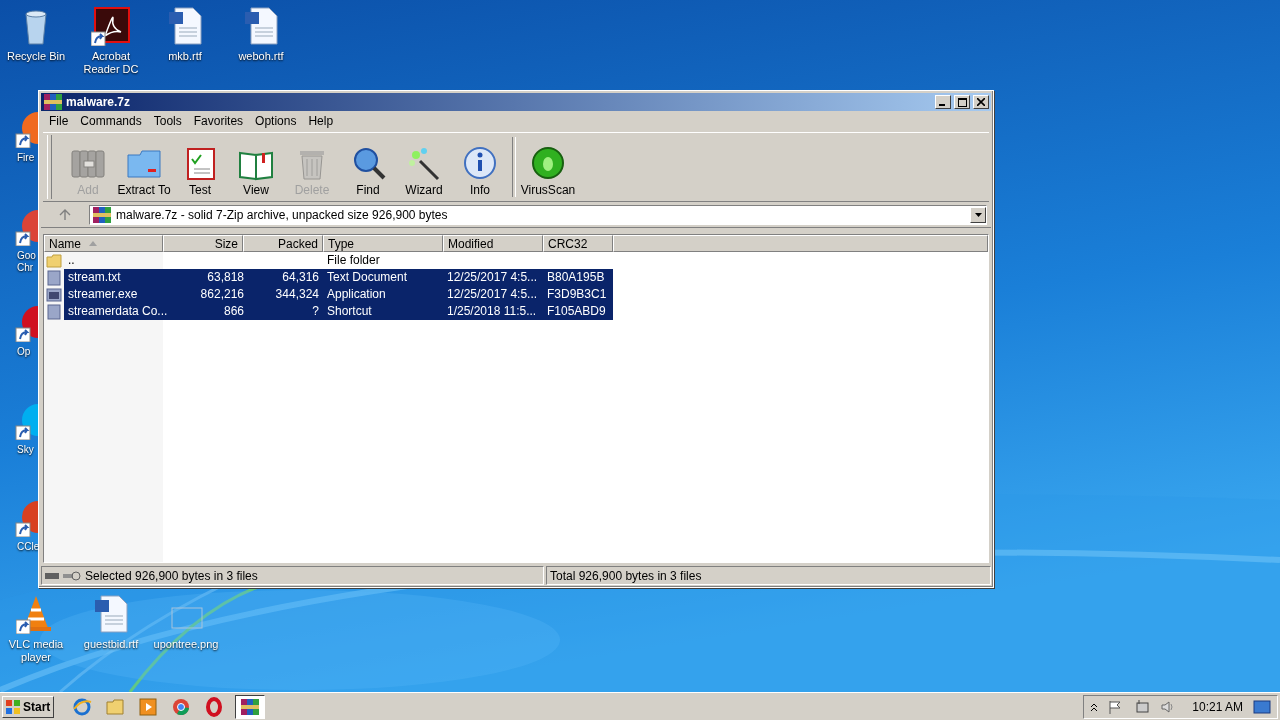  I want to click on table-cell-text: stream.txt, so click(94, 277).